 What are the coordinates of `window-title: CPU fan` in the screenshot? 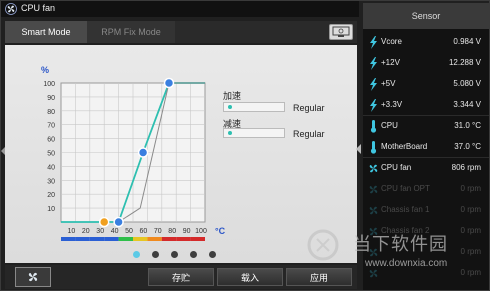 It's located at (38, 8).